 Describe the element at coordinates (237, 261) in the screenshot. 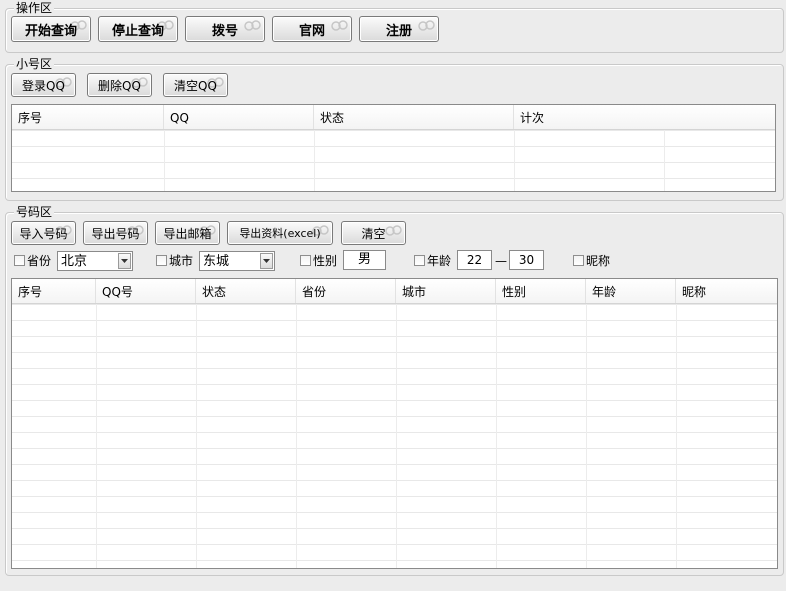

I see `city-select: 东城` at that location.